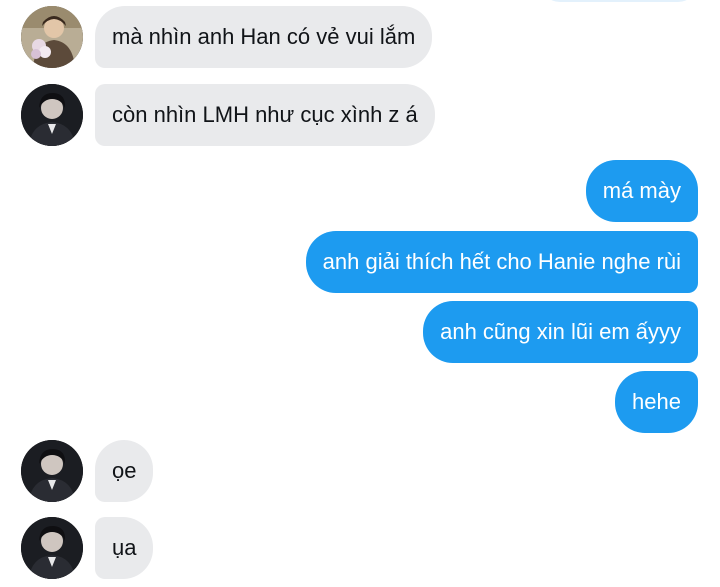  Describe the element at coordinates (360, 332) in the screenshot. I see `message-row: anh cũng xin lũi em ấyyy` at that location.